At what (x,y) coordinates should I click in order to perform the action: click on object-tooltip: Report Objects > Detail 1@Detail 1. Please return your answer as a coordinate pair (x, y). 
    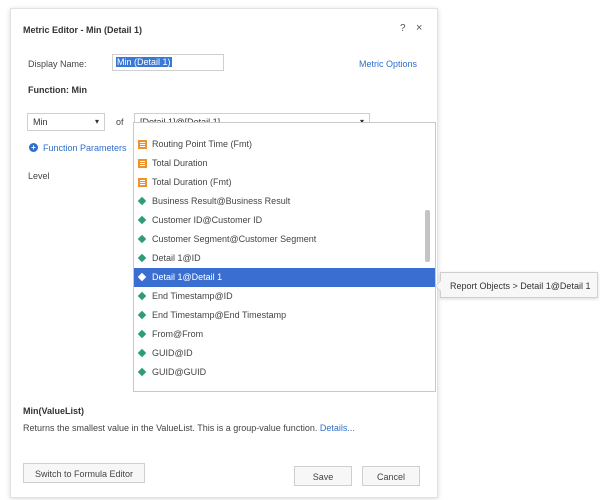
    Looking at the image, I should click on (516, 285).